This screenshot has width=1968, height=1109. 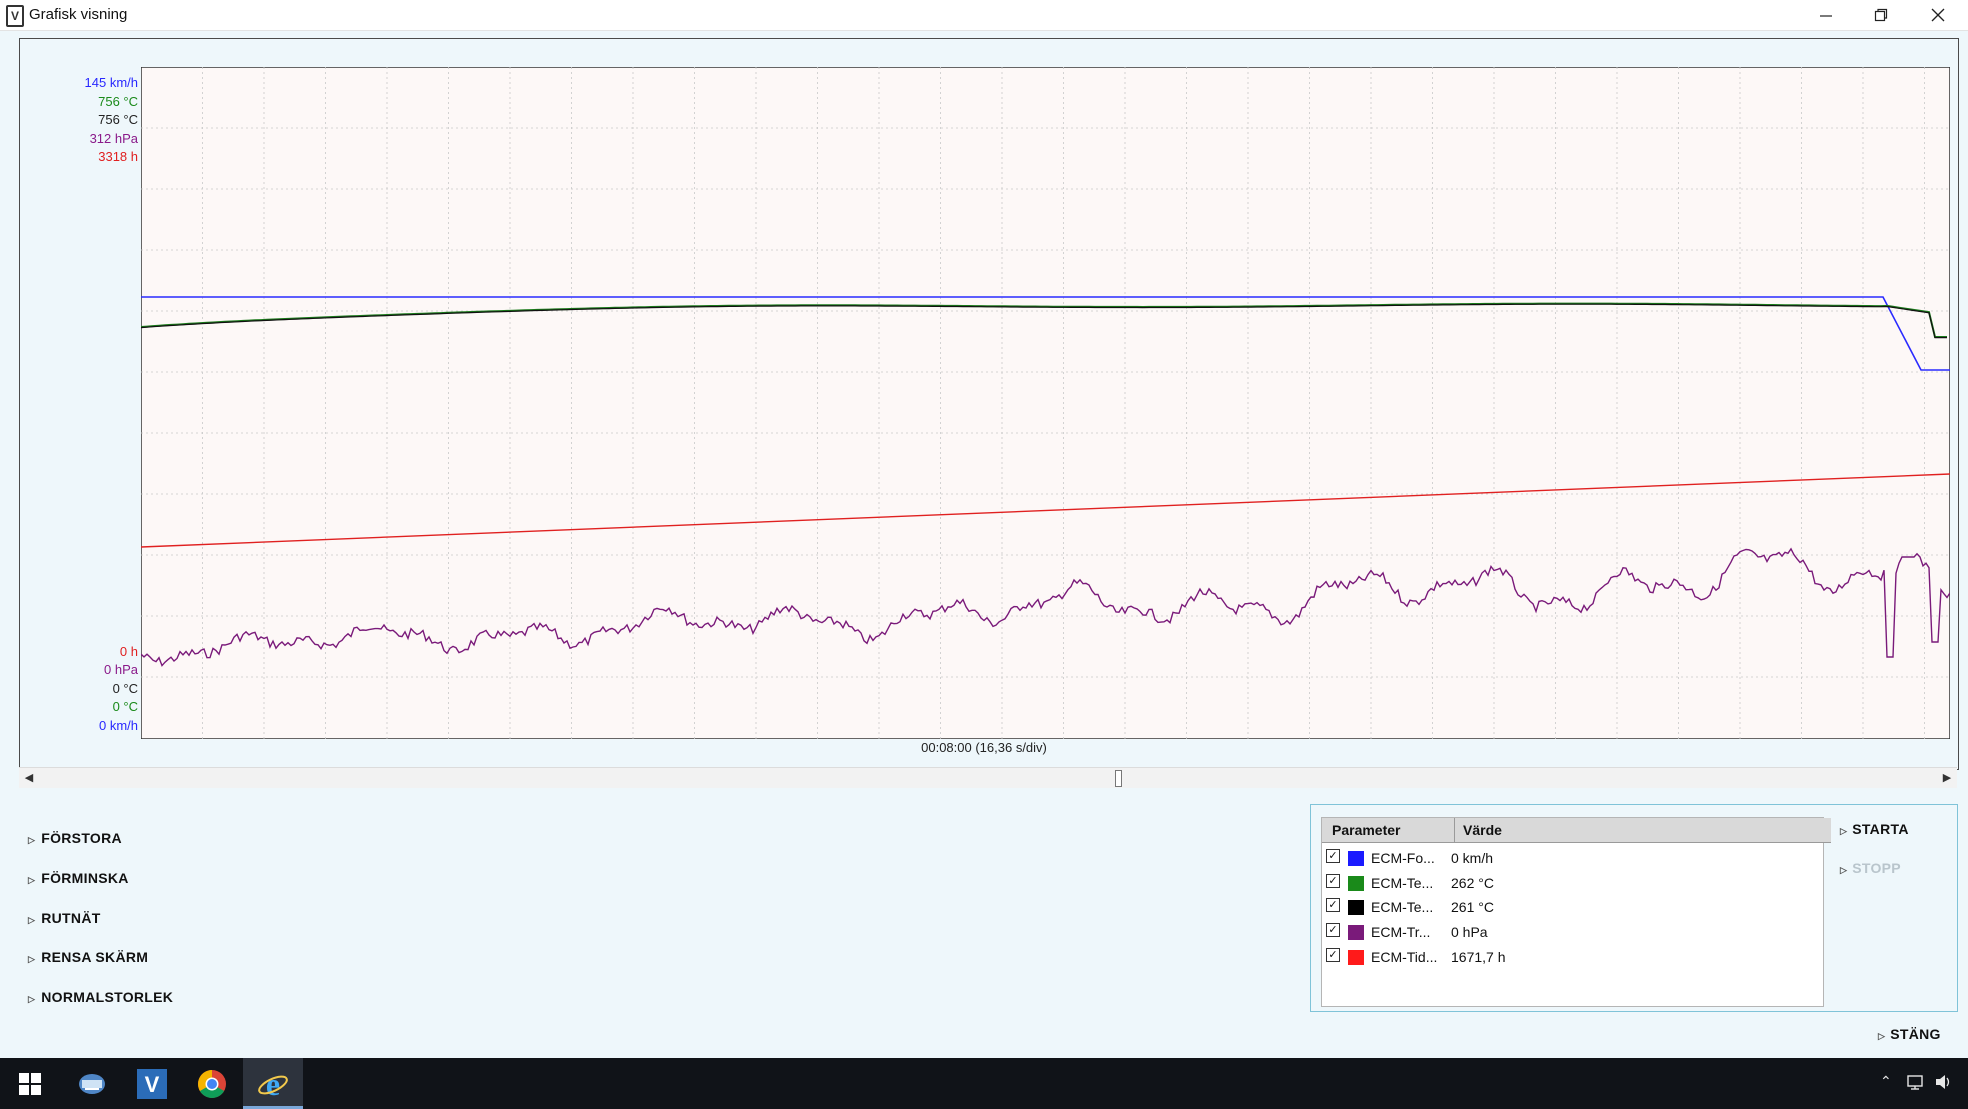 I want to click on parameter-value: 1671,7 h, so click(x=1478, y=957).